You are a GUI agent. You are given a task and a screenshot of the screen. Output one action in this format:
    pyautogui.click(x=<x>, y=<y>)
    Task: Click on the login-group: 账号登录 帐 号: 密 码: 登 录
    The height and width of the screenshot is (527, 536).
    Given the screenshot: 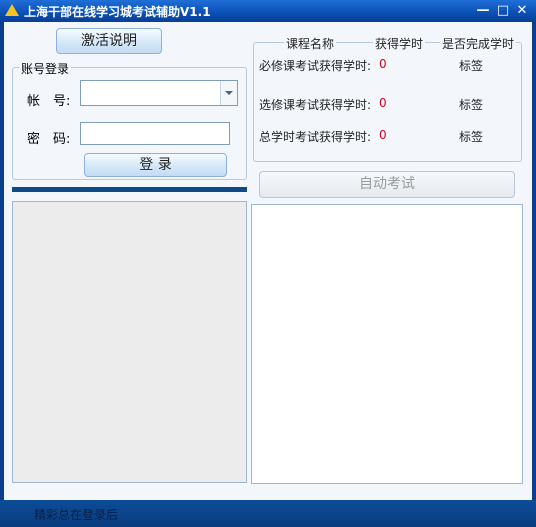 What is the action you would take?
    pyautogui.click(x=129, y=120)
    